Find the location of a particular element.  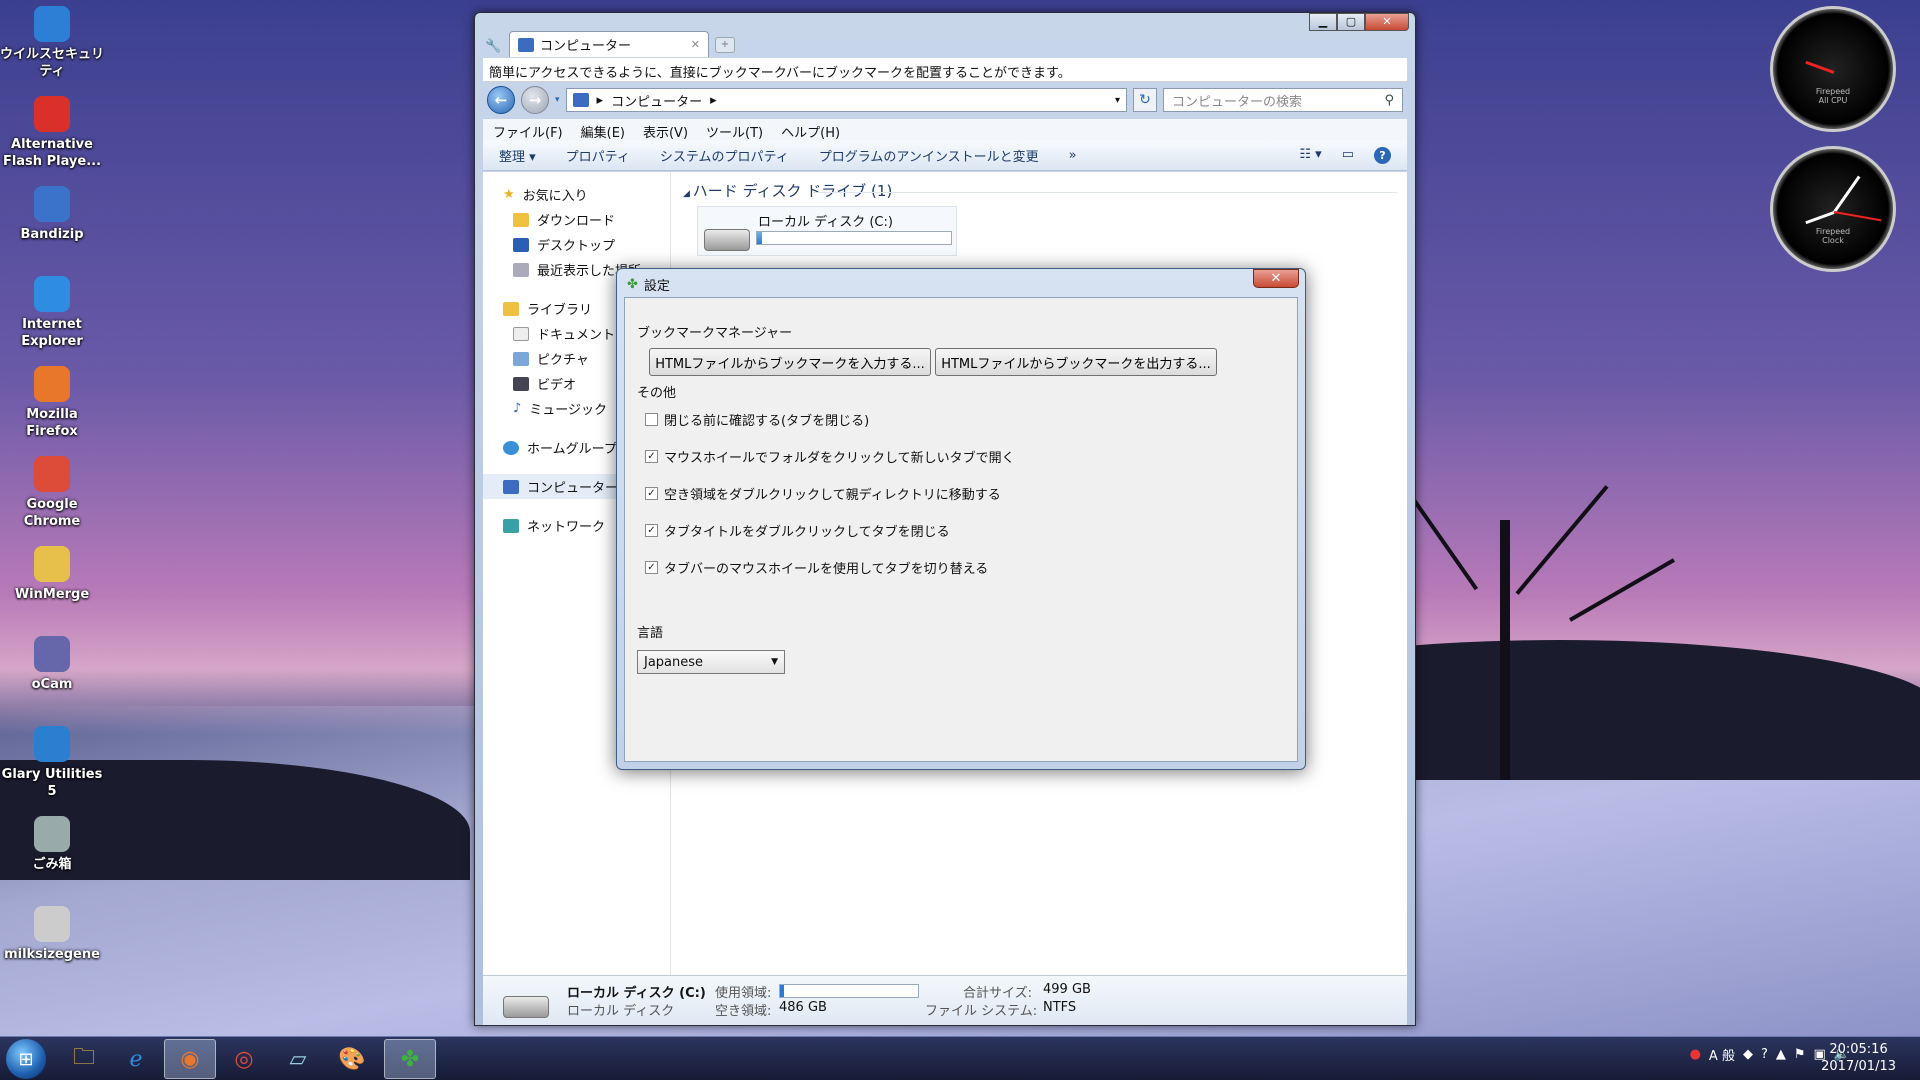

refresh-button: ↻ is located at coordinates (1145, 100).